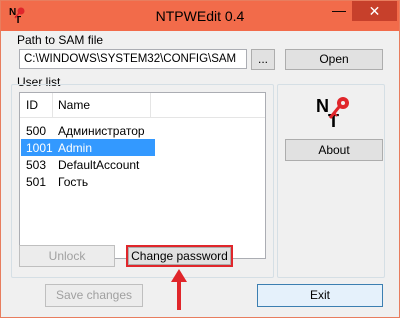 The height and width of the screenshot is (318, 400). Describe the element at coordinates (142, 105) in the screenshot. I see `list-header: ID Name` at that location.